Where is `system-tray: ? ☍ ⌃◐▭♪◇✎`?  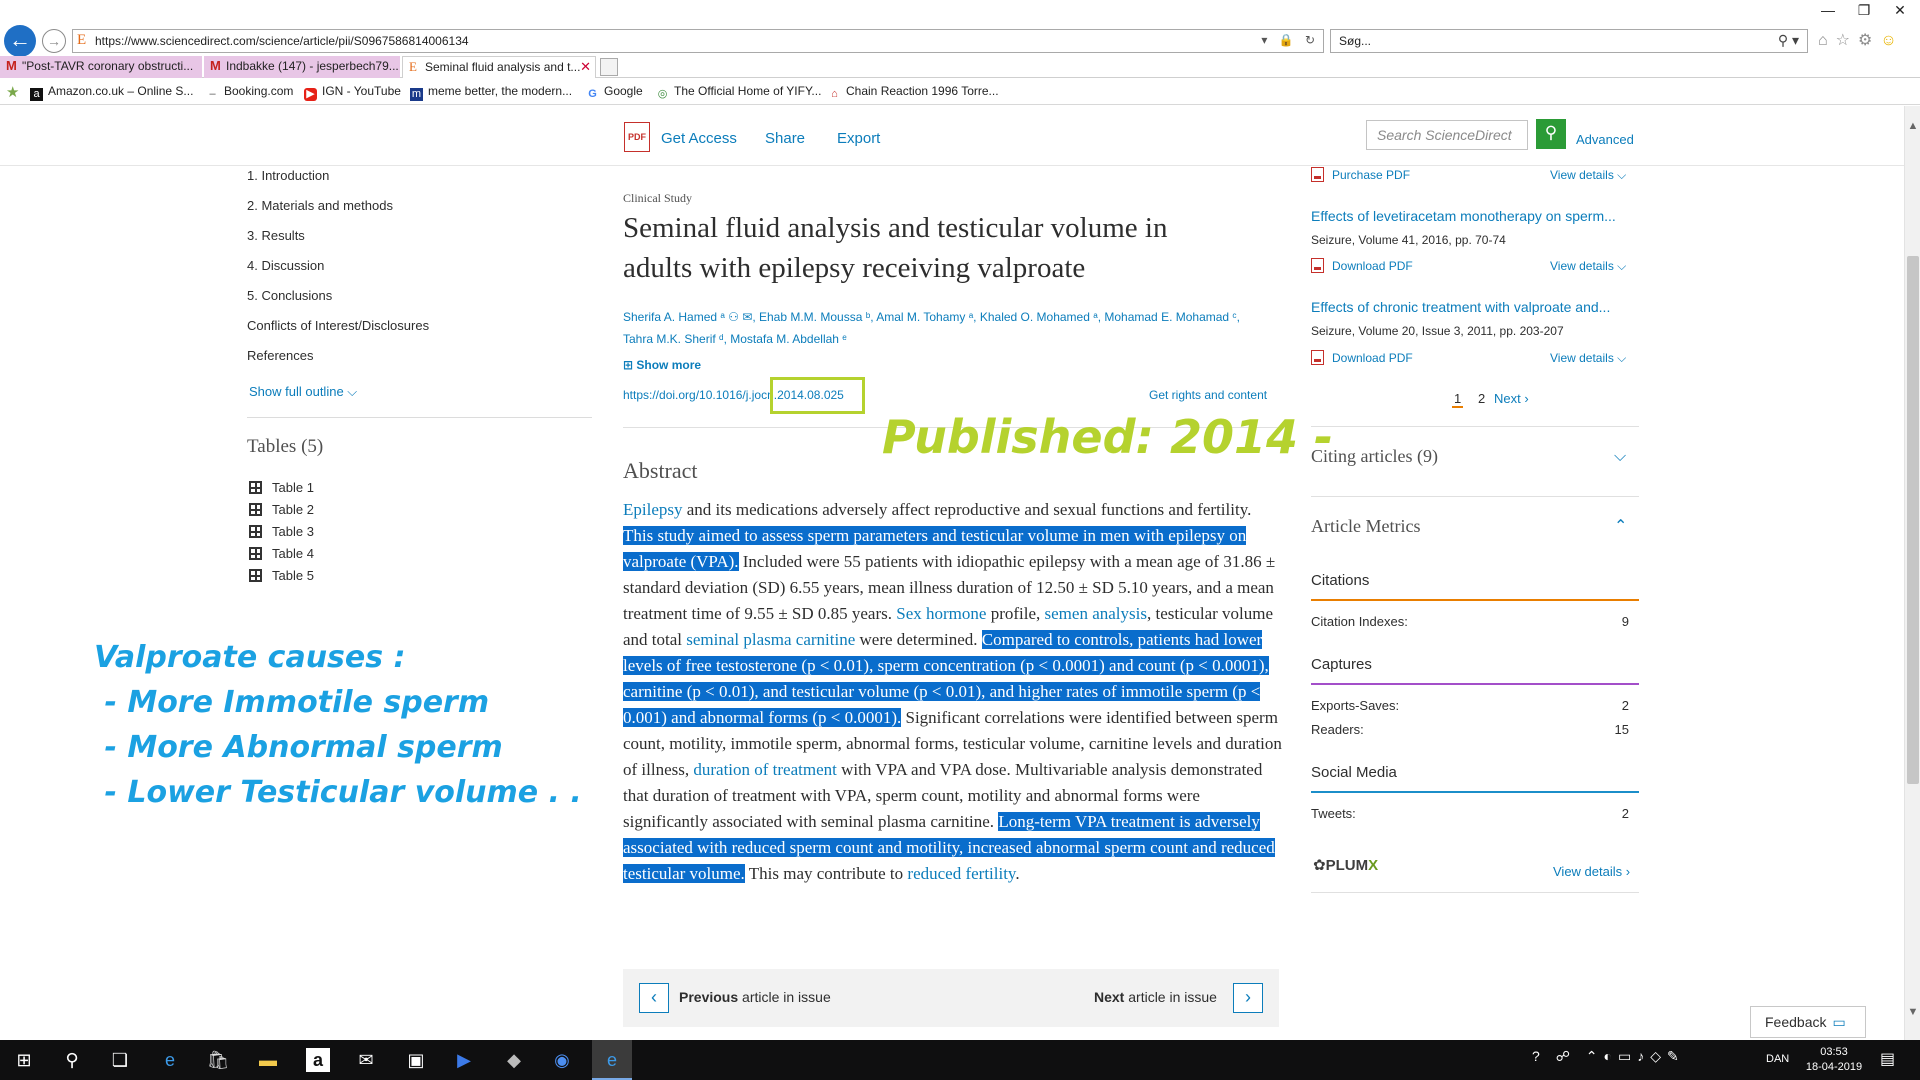
system-tray: ? ☍ ⌃◐▭♪◇✎ is located at coordinates (1608, 1056).